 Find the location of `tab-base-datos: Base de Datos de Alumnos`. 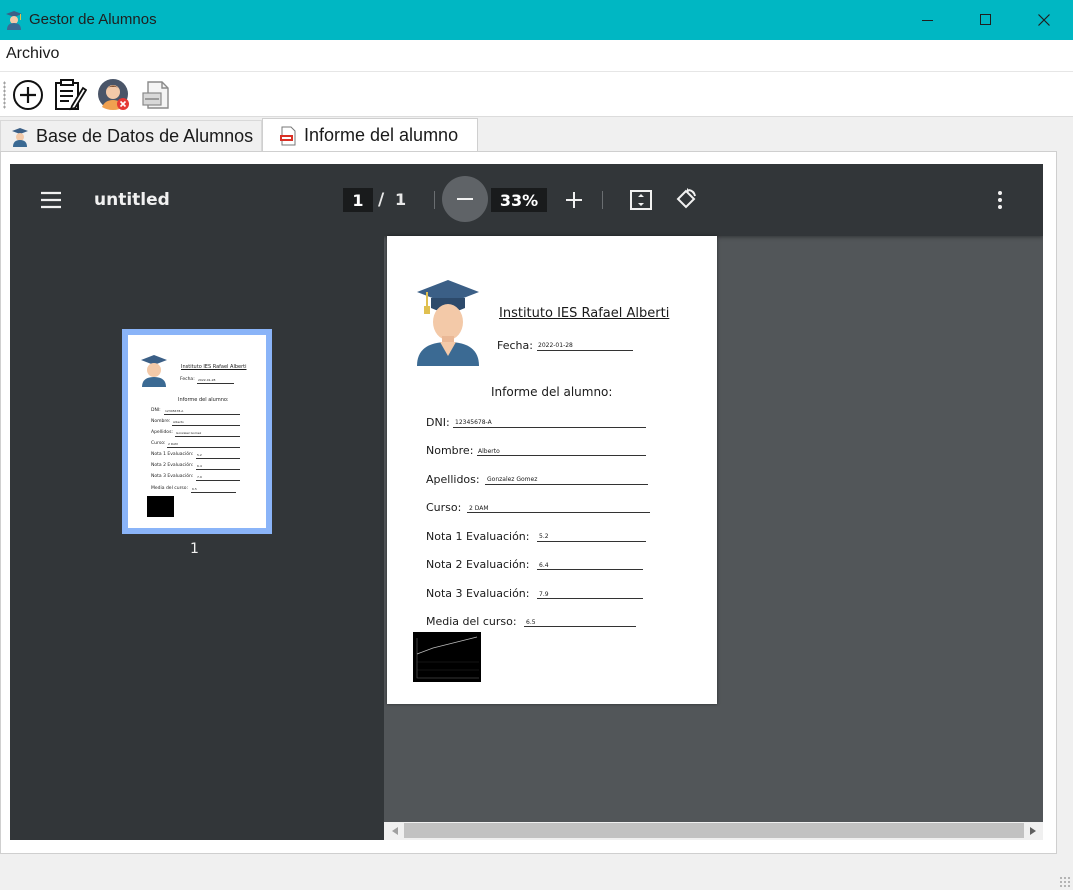

tab-base-datos: Base de Datos de Alumnos is located at coordinates (131, 136).